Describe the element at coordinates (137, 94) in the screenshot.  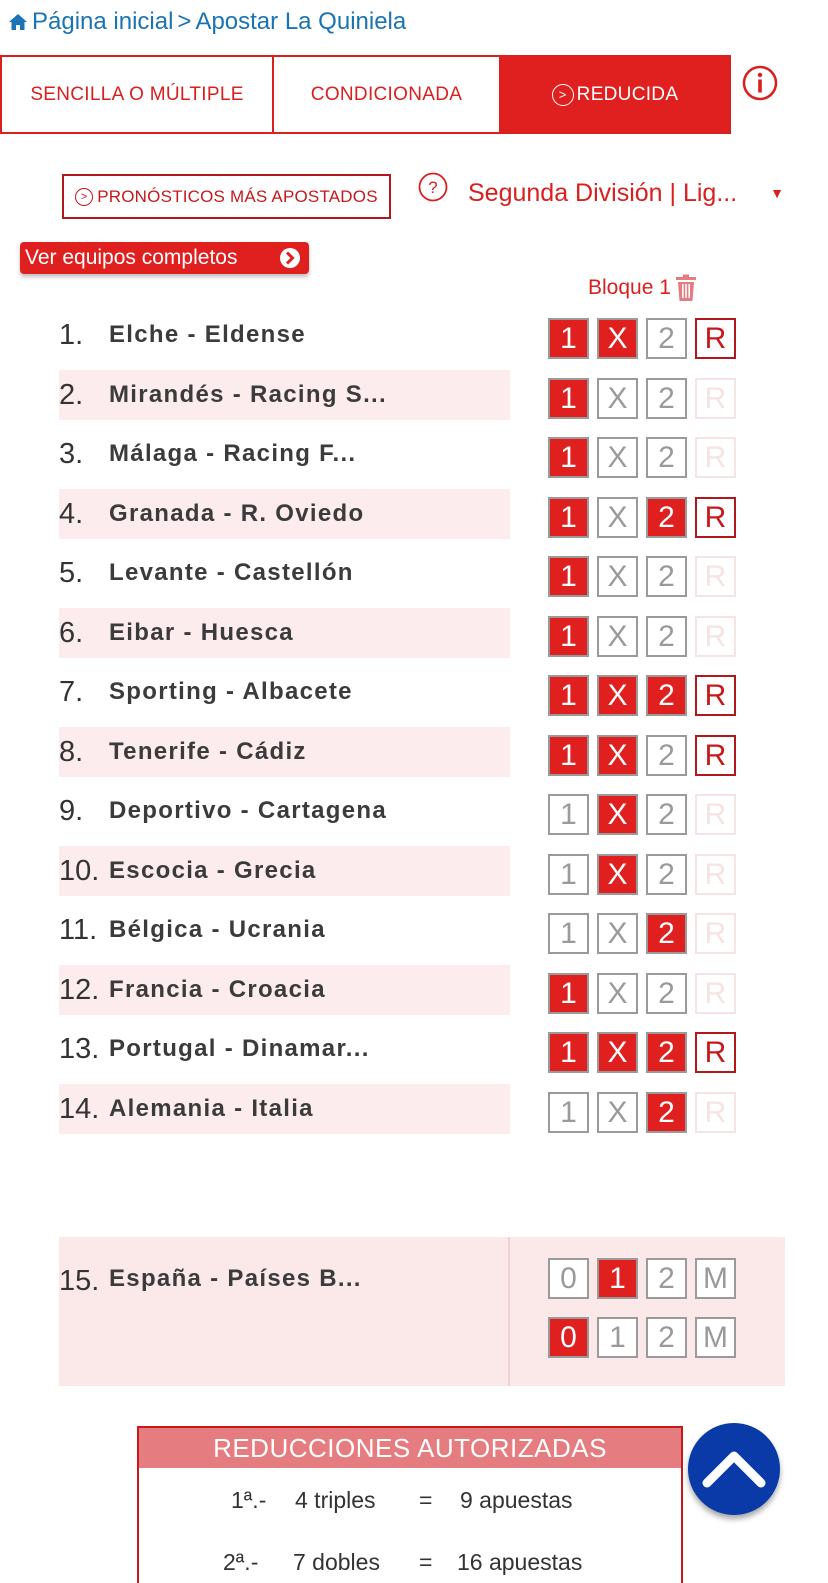
I see `tab-sencilla-multiple: SENCILLA O MÚLTIPLE` at that location.